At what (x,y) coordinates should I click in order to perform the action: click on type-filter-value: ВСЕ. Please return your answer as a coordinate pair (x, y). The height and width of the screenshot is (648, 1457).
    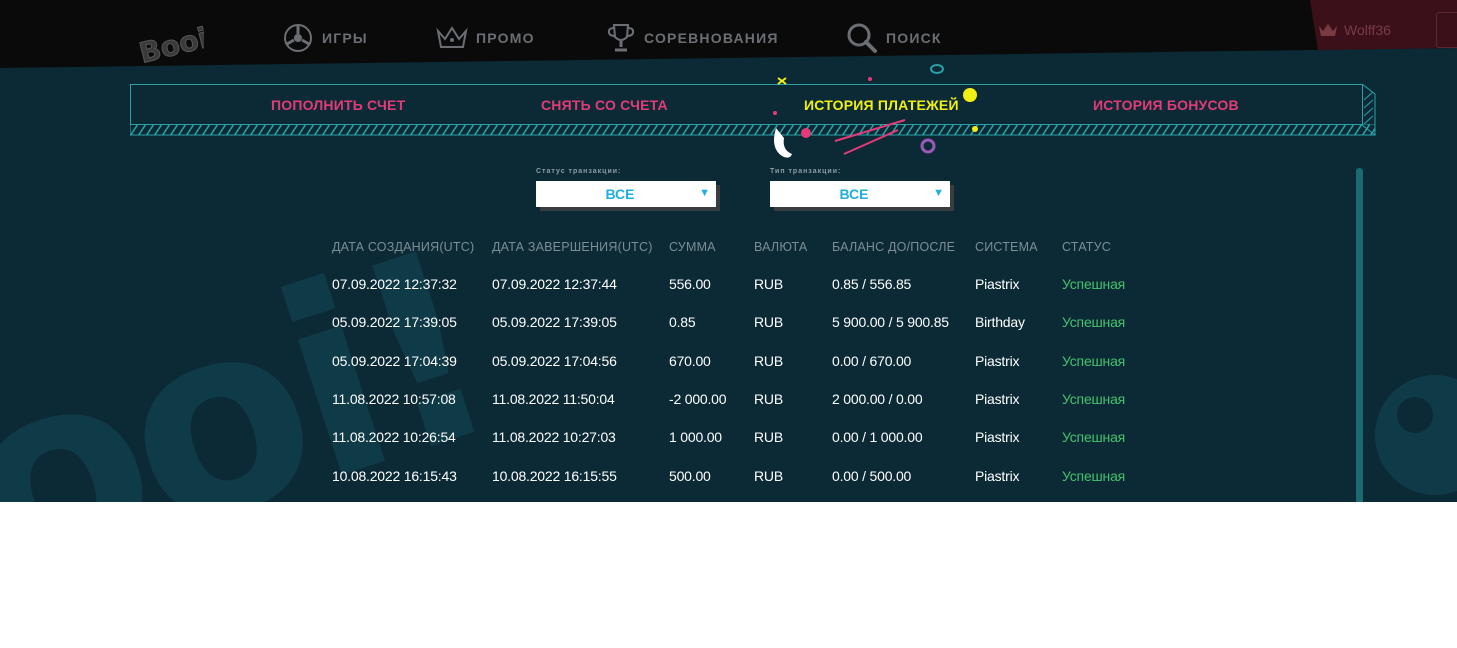
    Looking at the image, I should click on (854, 194).